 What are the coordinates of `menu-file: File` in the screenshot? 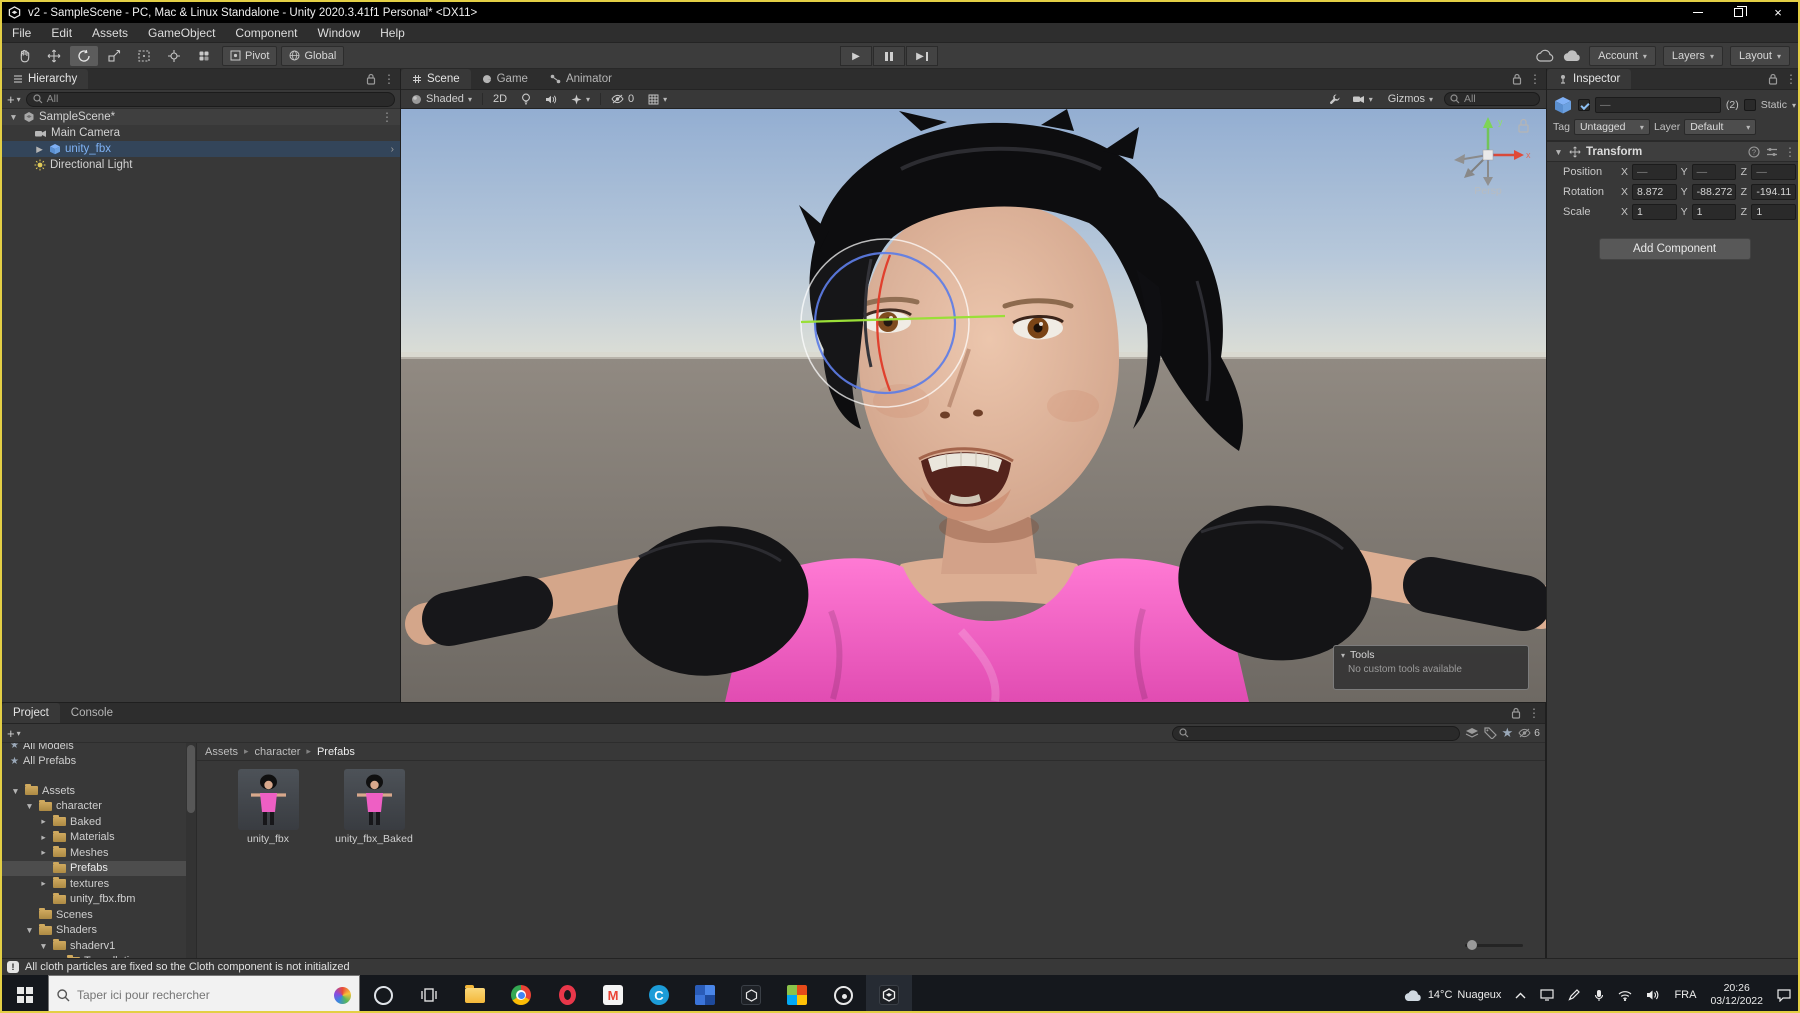 It's located at (21, 32).